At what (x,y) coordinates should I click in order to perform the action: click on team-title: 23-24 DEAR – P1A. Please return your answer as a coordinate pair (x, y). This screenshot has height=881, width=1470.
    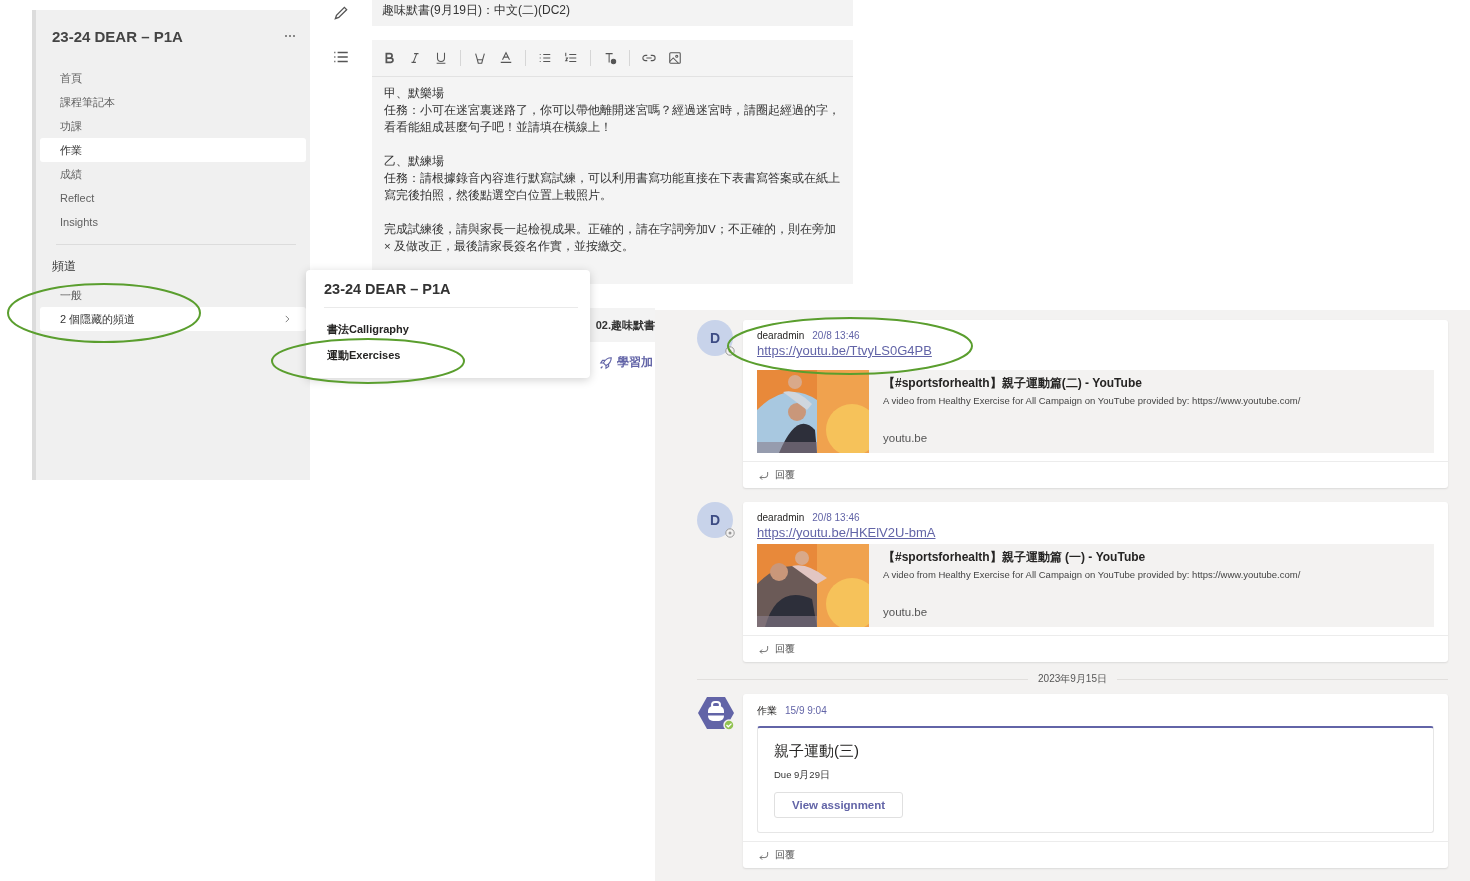
    Looking at the image, I should click on (117, 36).